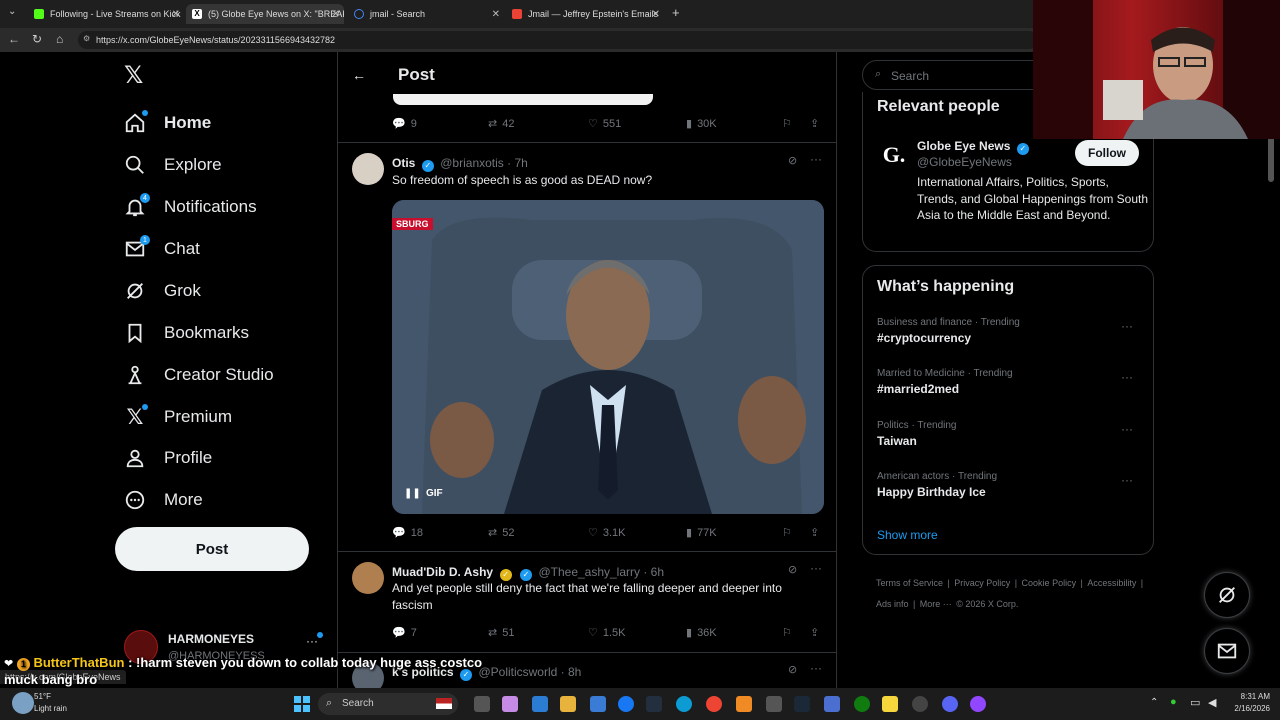  I want to click on chrome-icon, so click(714, 704).